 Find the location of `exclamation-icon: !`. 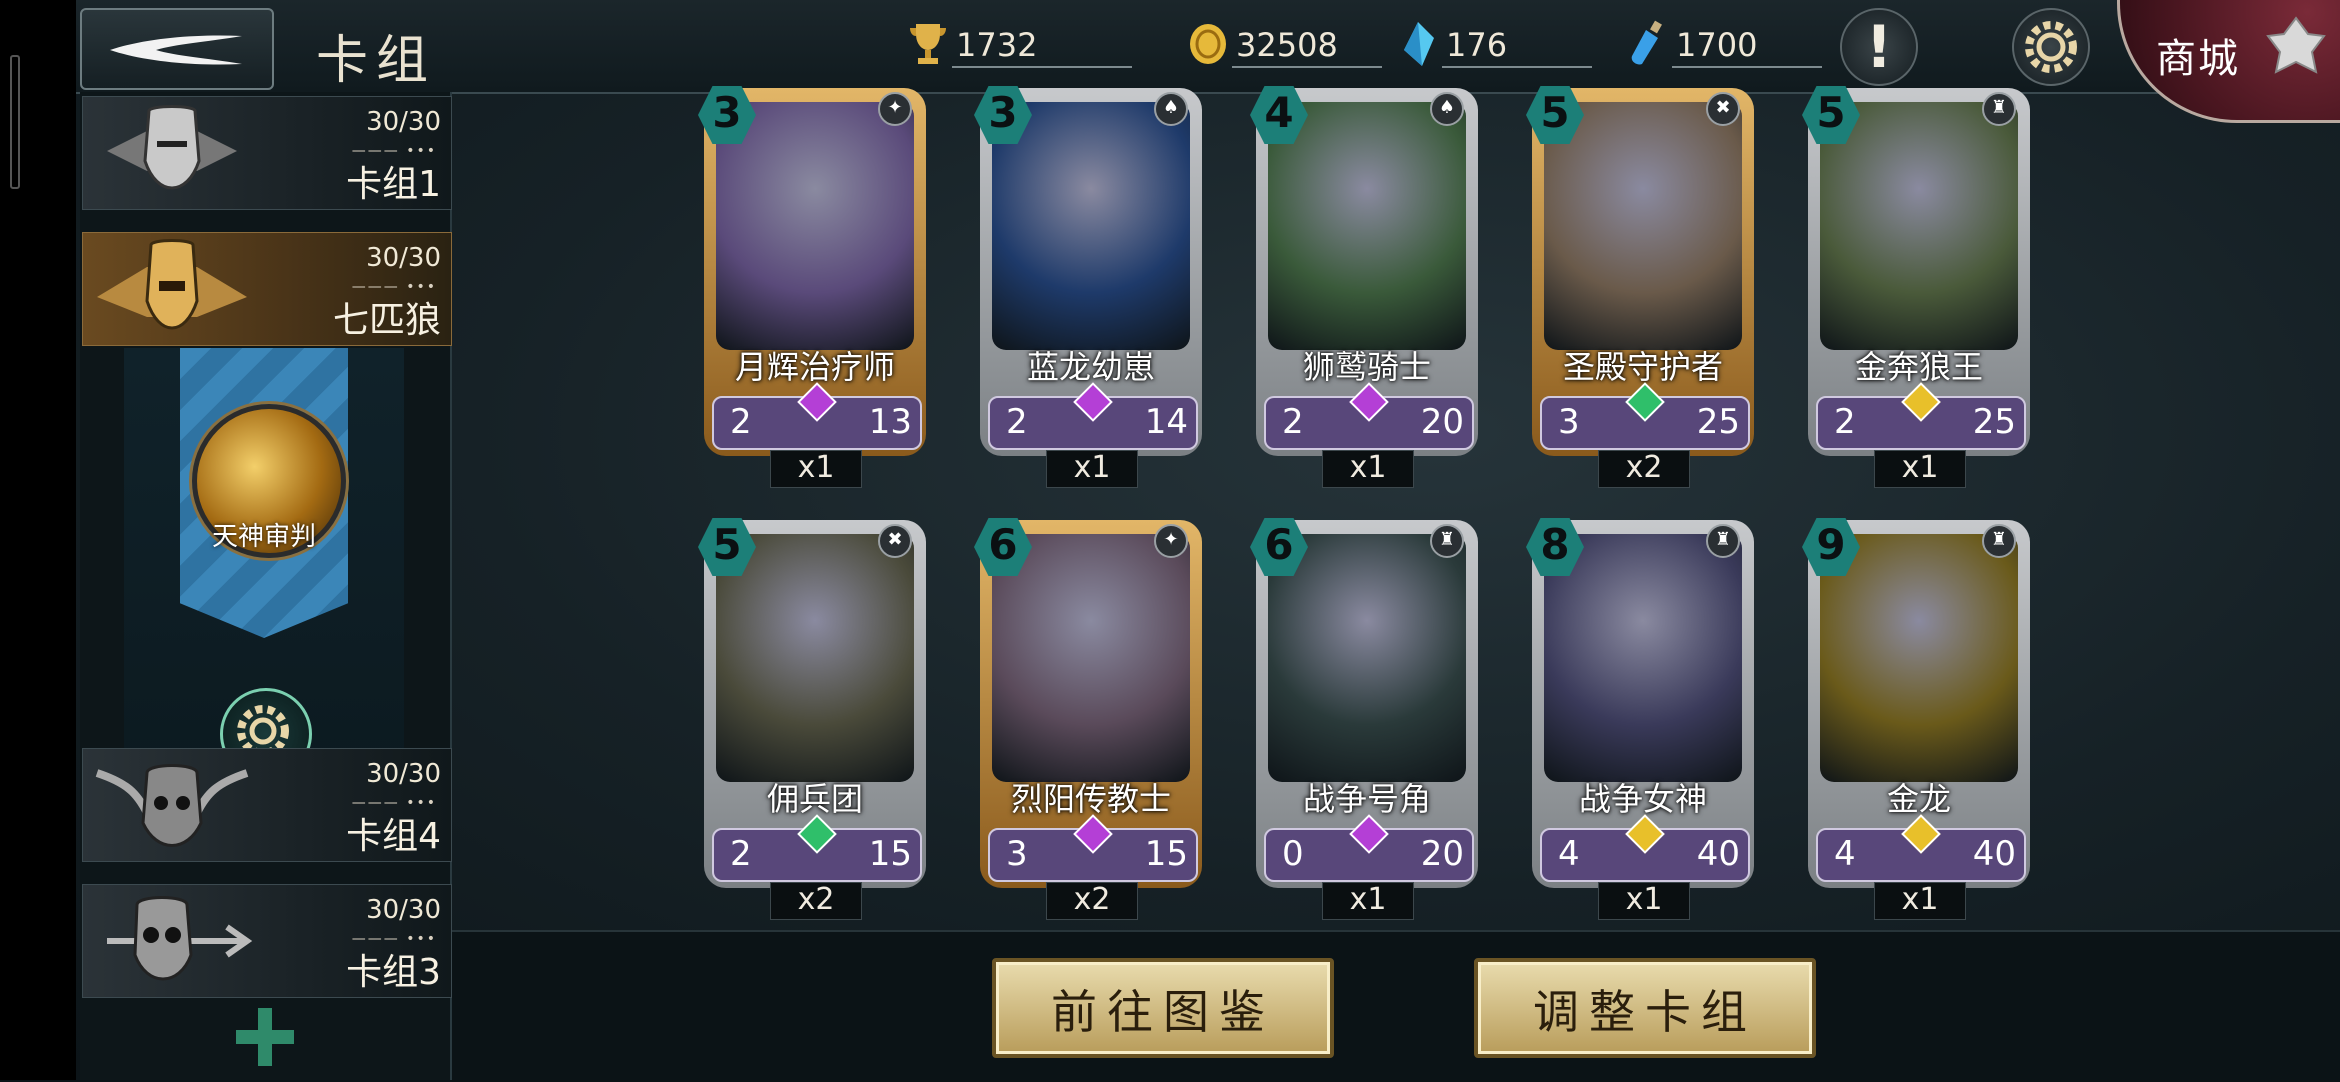

exclamation-icon: ! is located at coordinates (1879, 47).